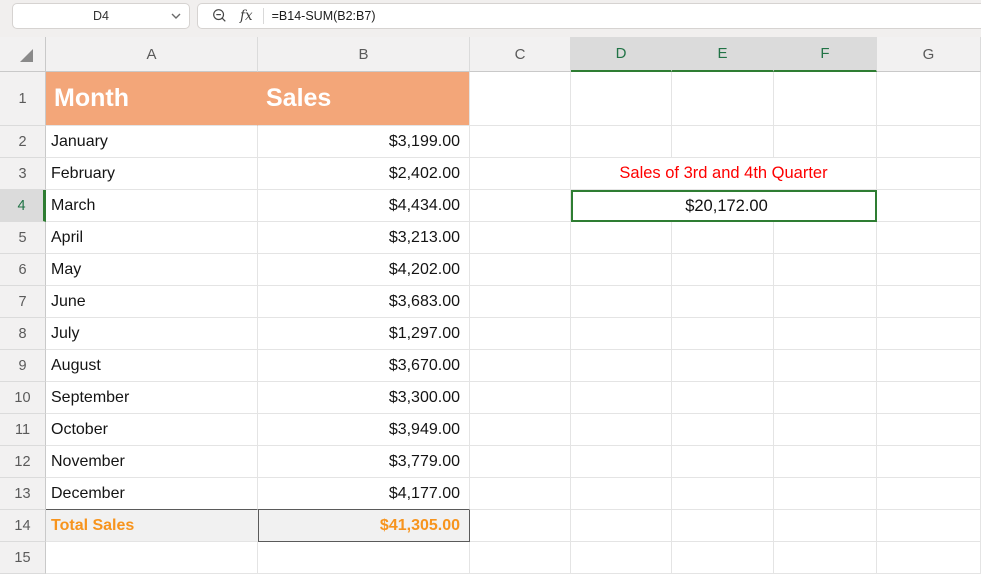  What do you see at coordinates (364, 334) in the screenshot?
I see `cell-B8: $1,297.00` at bounding box center [364, 334].